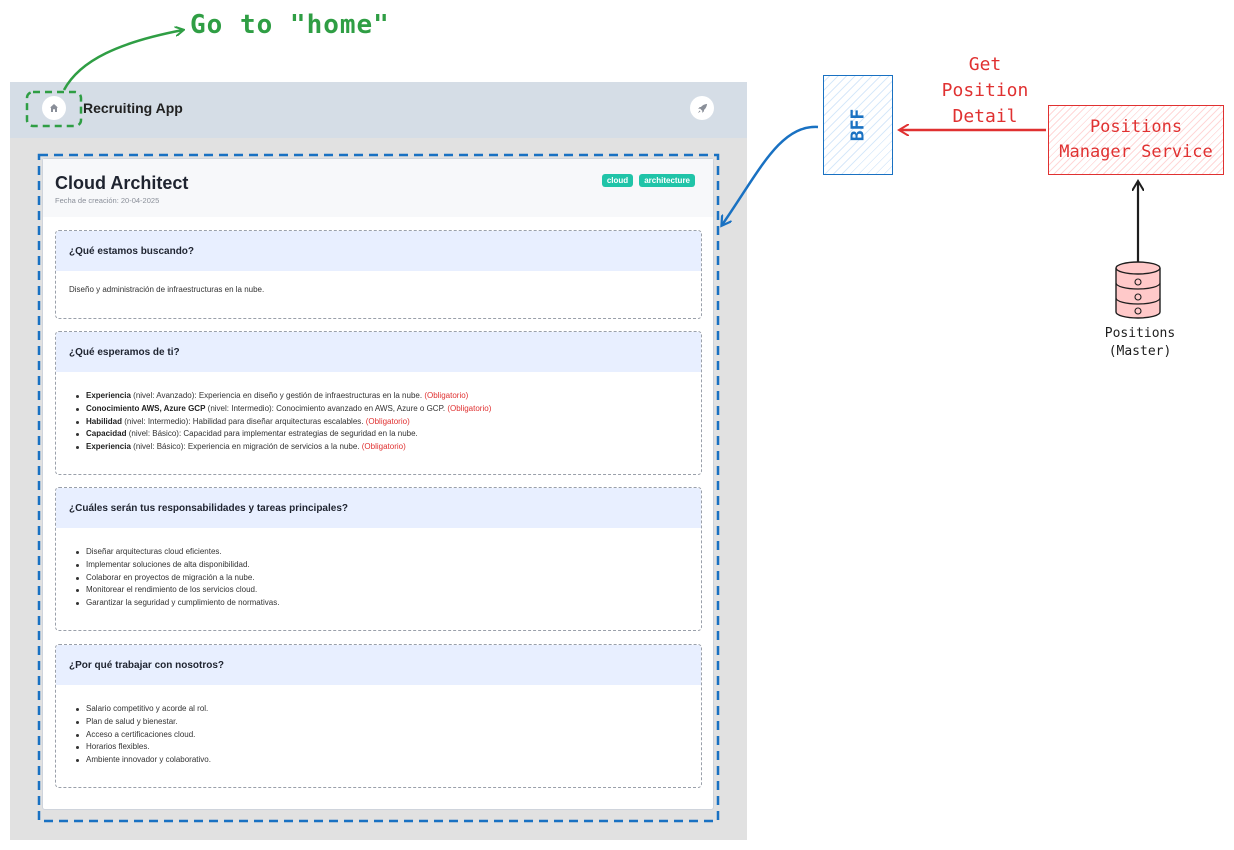  Describe the element at coordinates (667, 180) in the screenshot. I see `tag-architecture: architecture` at that location.